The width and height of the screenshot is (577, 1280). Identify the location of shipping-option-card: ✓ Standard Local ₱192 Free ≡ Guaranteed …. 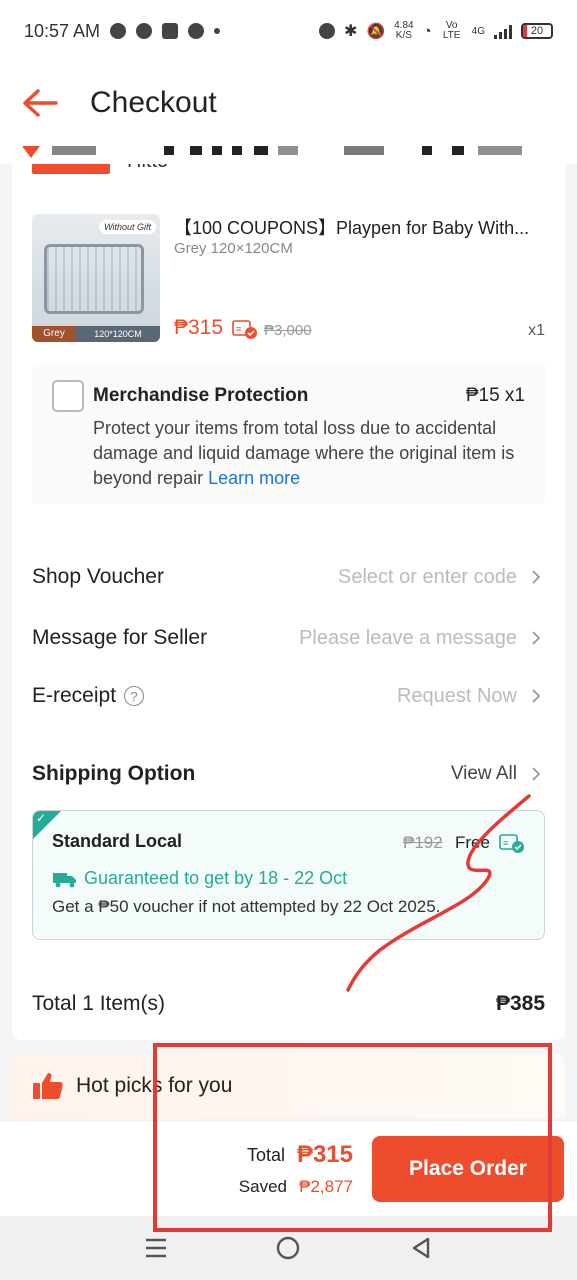
(288, 875).